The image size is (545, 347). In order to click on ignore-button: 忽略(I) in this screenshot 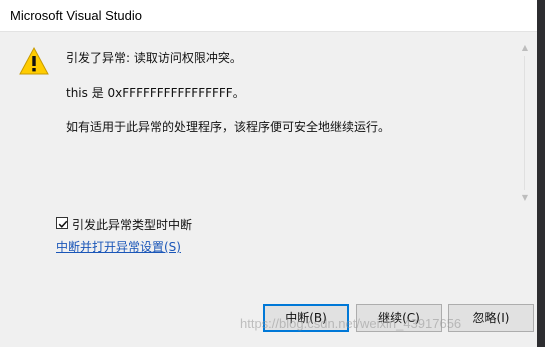, I will do `click(491, 318)`.